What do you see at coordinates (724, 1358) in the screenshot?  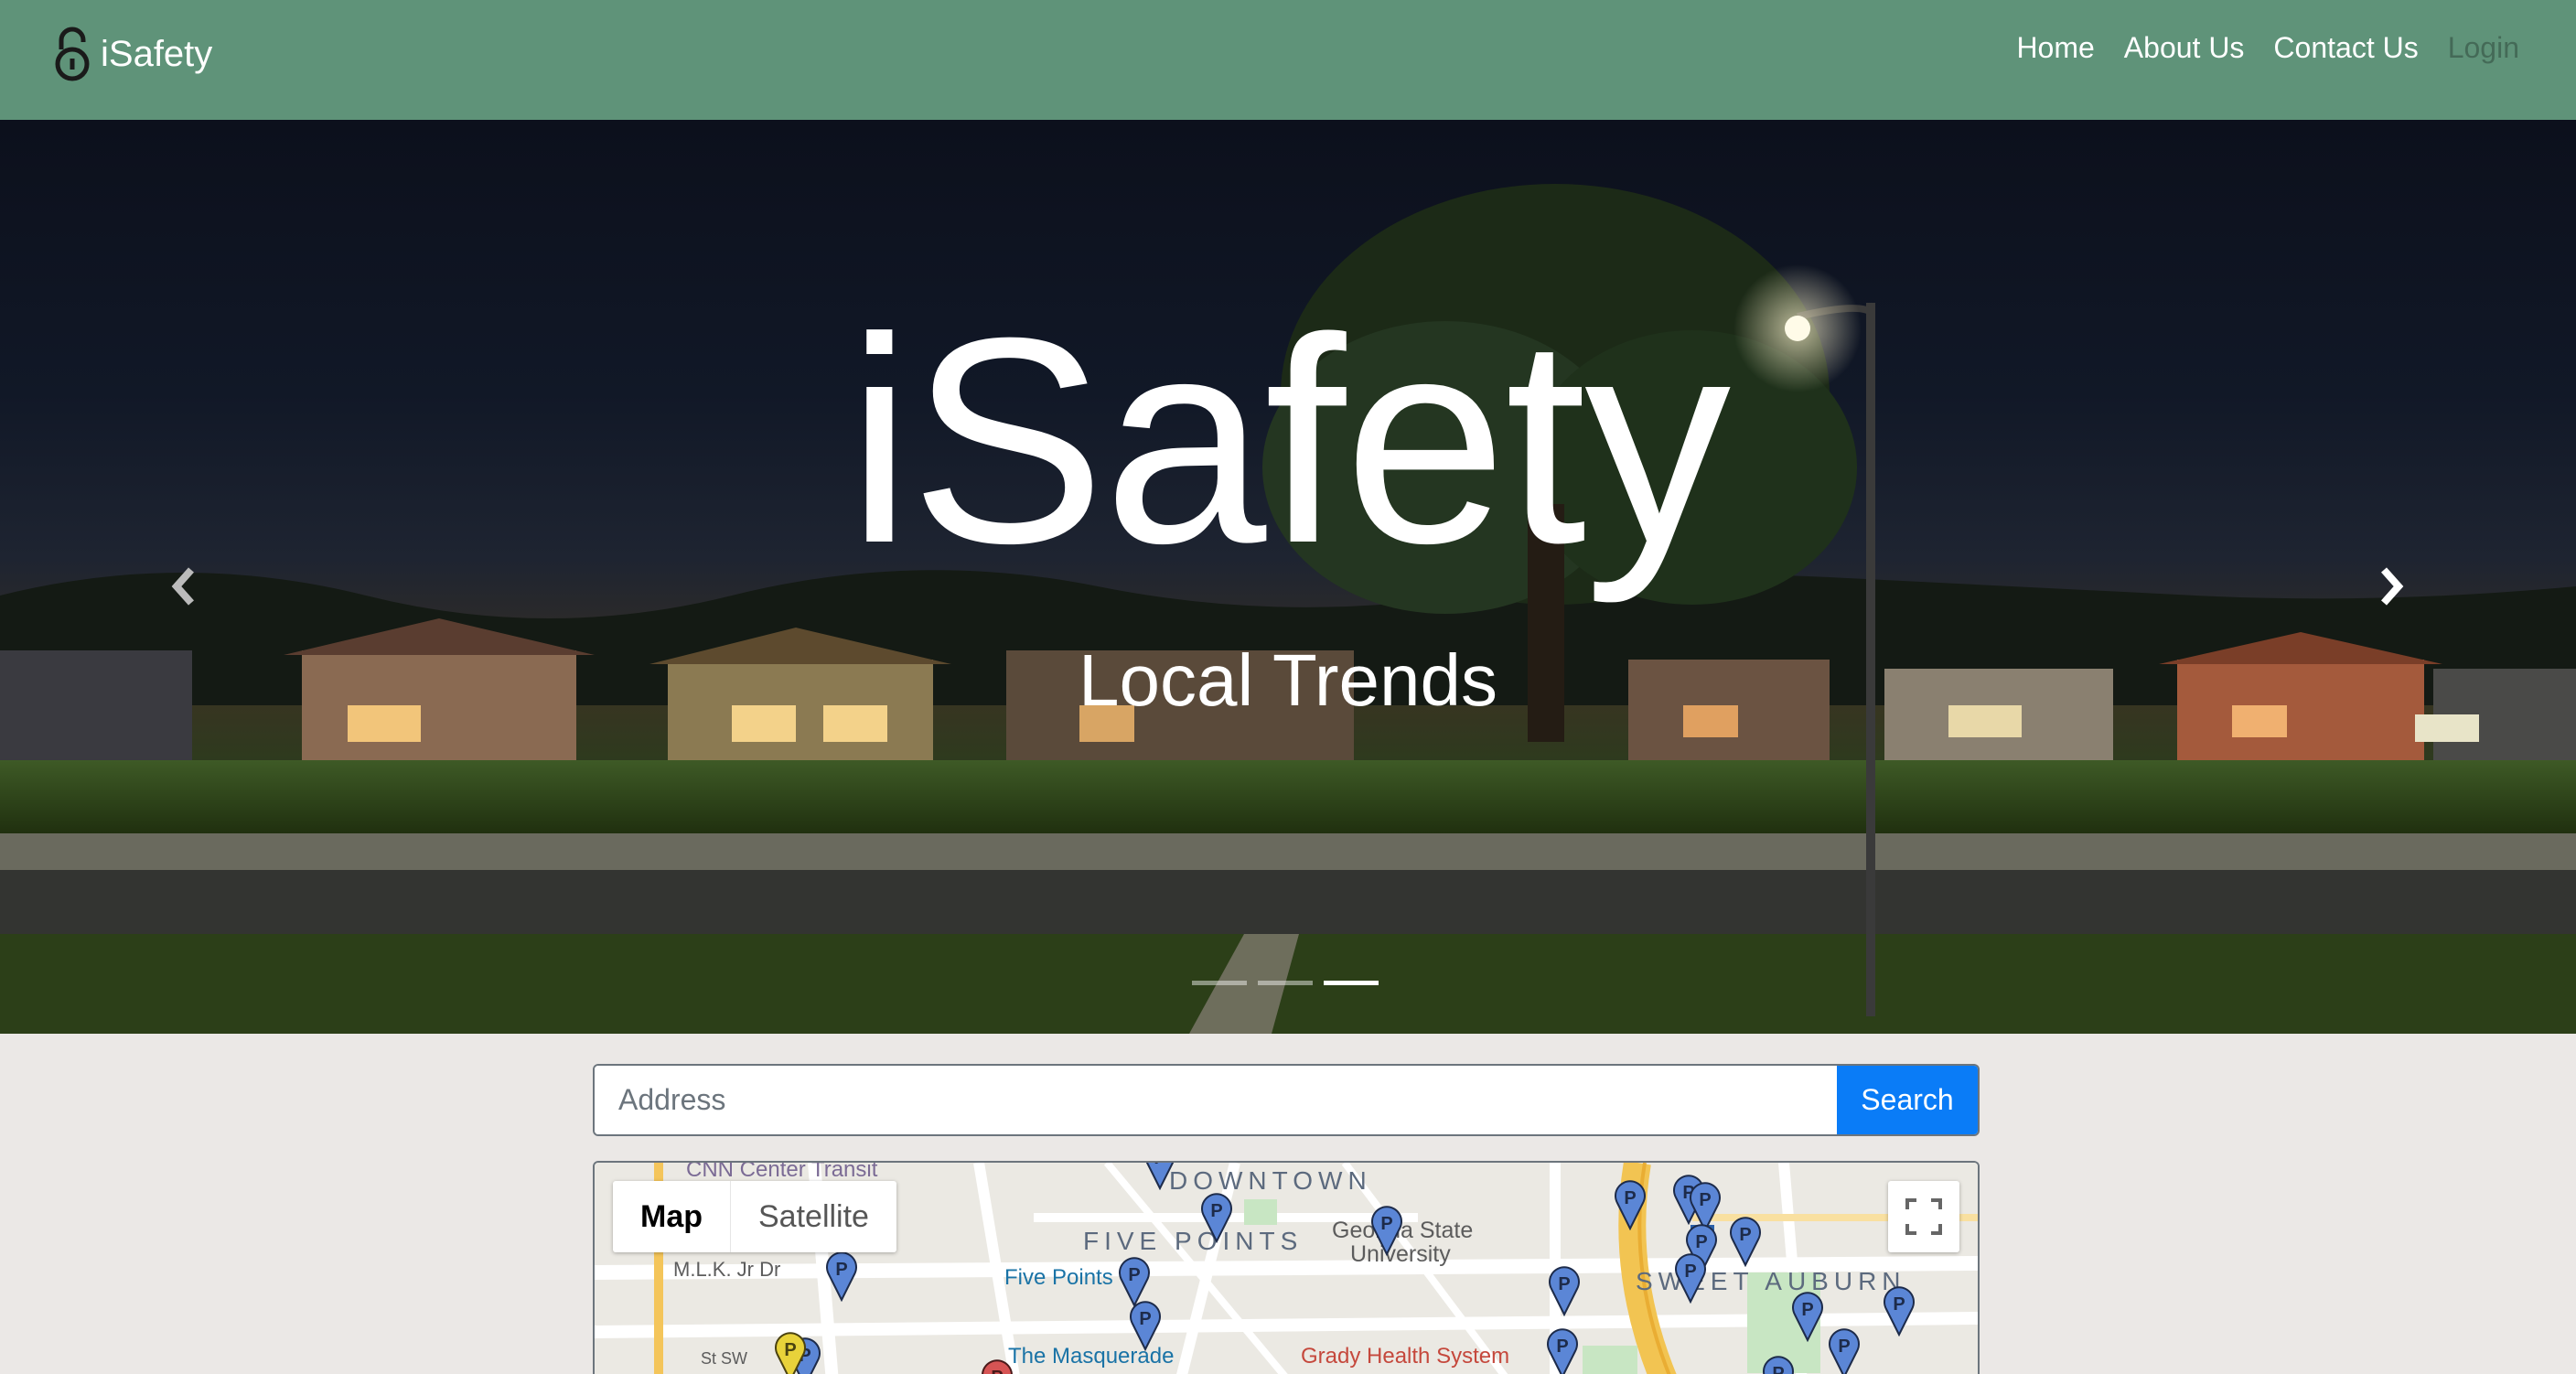 I see `map-label-st-sw: St SW` at bounding box center [724, 1358].